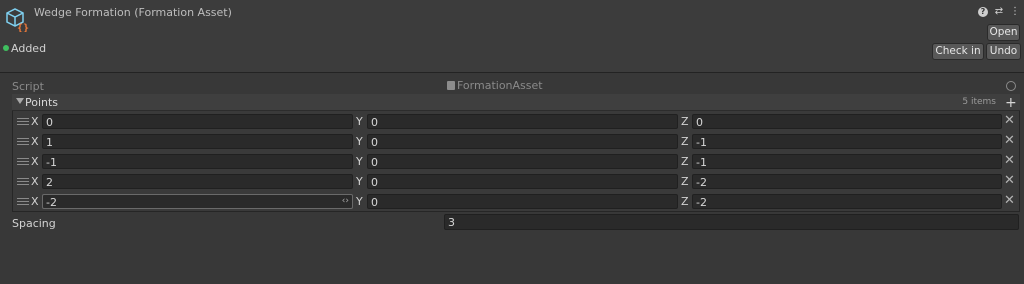 This screenshot has width=1024, height=284. What do you see at coordinates (197, 181) in the screenshot?
I see `x-field: 2` at bounding box center [197, 181].